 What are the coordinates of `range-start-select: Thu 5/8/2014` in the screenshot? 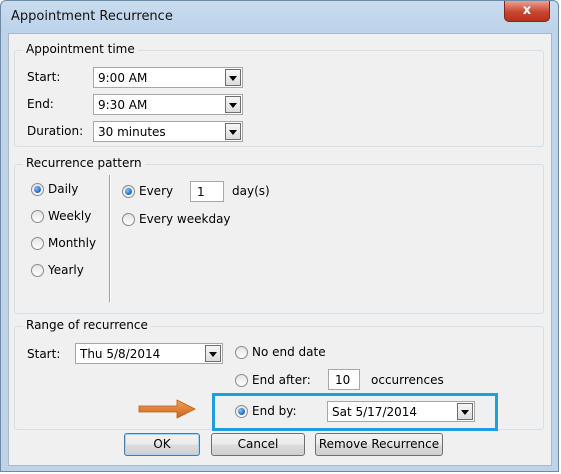 It's located at (149, 353).